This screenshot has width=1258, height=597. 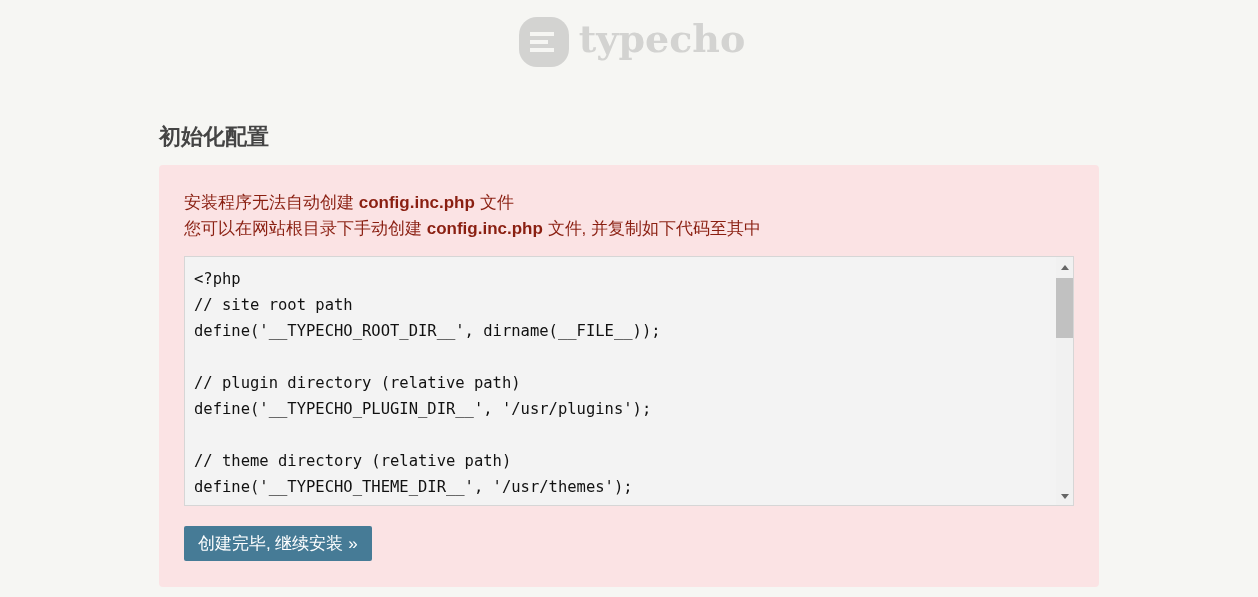 What do you see at coordinates (543, 42) in the screenshot?
I see `logo-icon` at bounding box center [543, 42].